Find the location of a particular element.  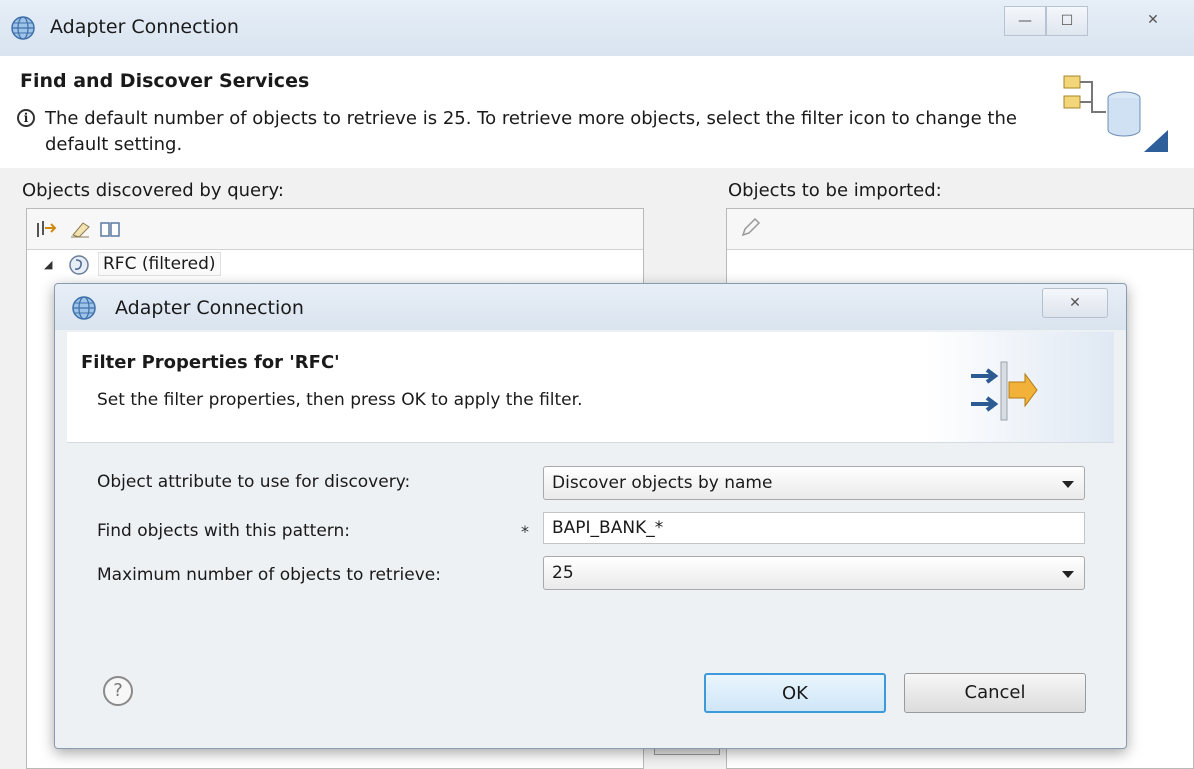

pattern-label: Find objects with this pattern: is located at coordinates (223, 531).